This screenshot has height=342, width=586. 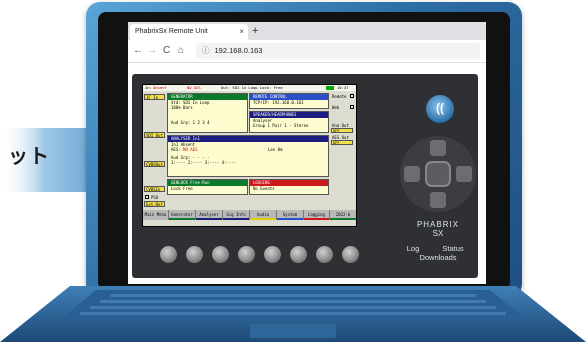 I want to click on logging-line-1: No Events, so click(x=264, y=188).